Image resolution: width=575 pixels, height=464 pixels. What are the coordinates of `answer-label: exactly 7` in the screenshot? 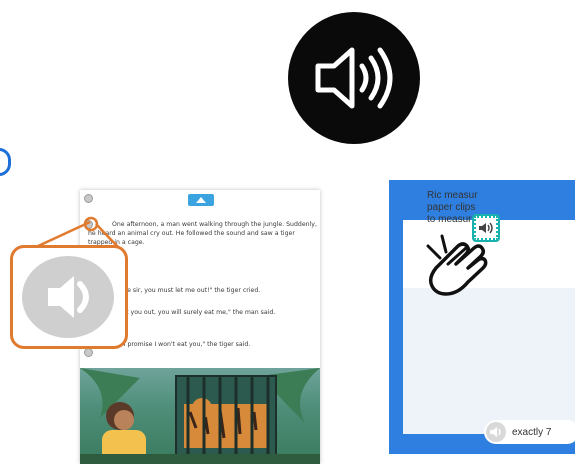 It's located at (532, 432).